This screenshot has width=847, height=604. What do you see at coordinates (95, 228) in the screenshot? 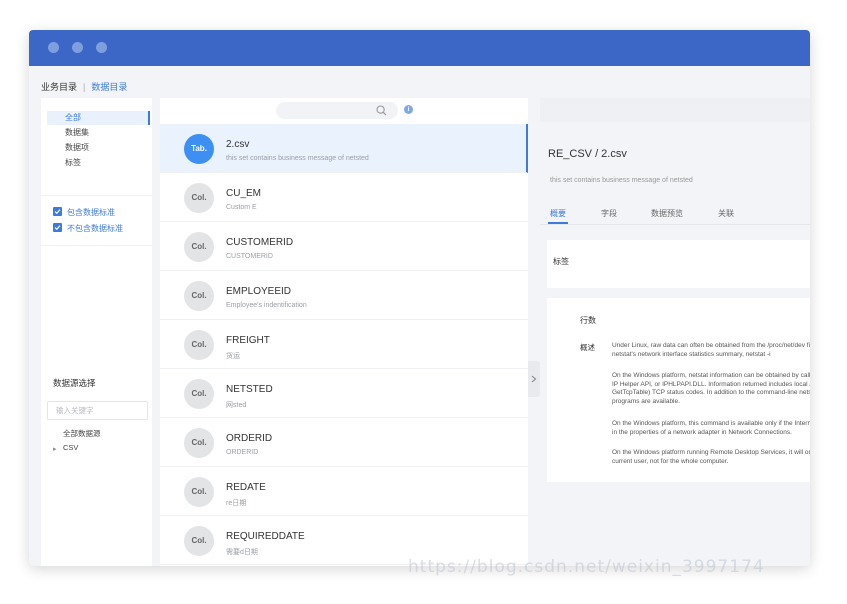
I see `filter-exclude-standard-label: 不包含数据标准` at bounding box center [95, 228].